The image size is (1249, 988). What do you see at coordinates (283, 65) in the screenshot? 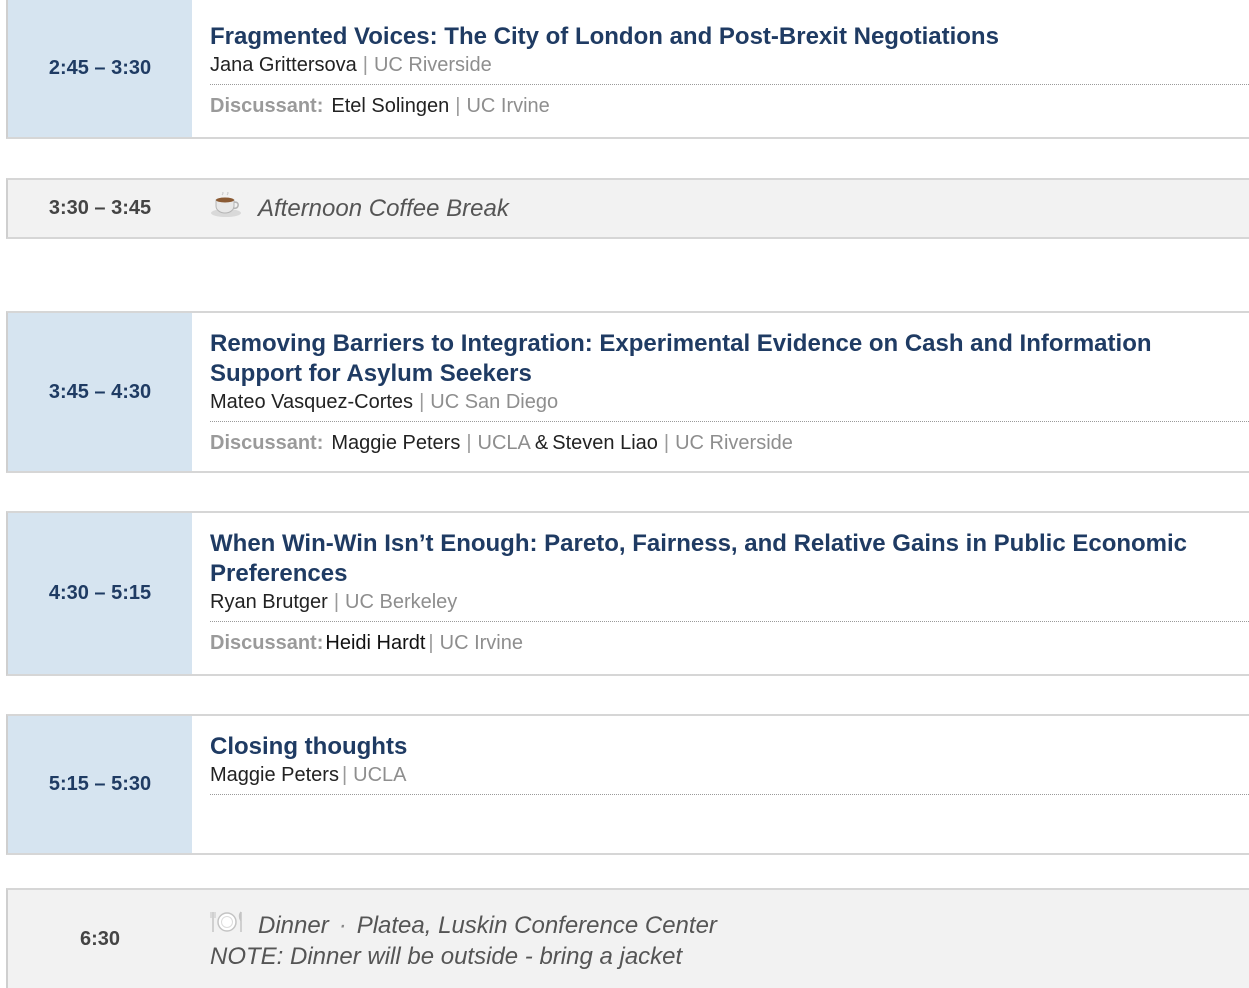
I see `presenter-name: Jana Grittersova` at bounding box center [283, 65].